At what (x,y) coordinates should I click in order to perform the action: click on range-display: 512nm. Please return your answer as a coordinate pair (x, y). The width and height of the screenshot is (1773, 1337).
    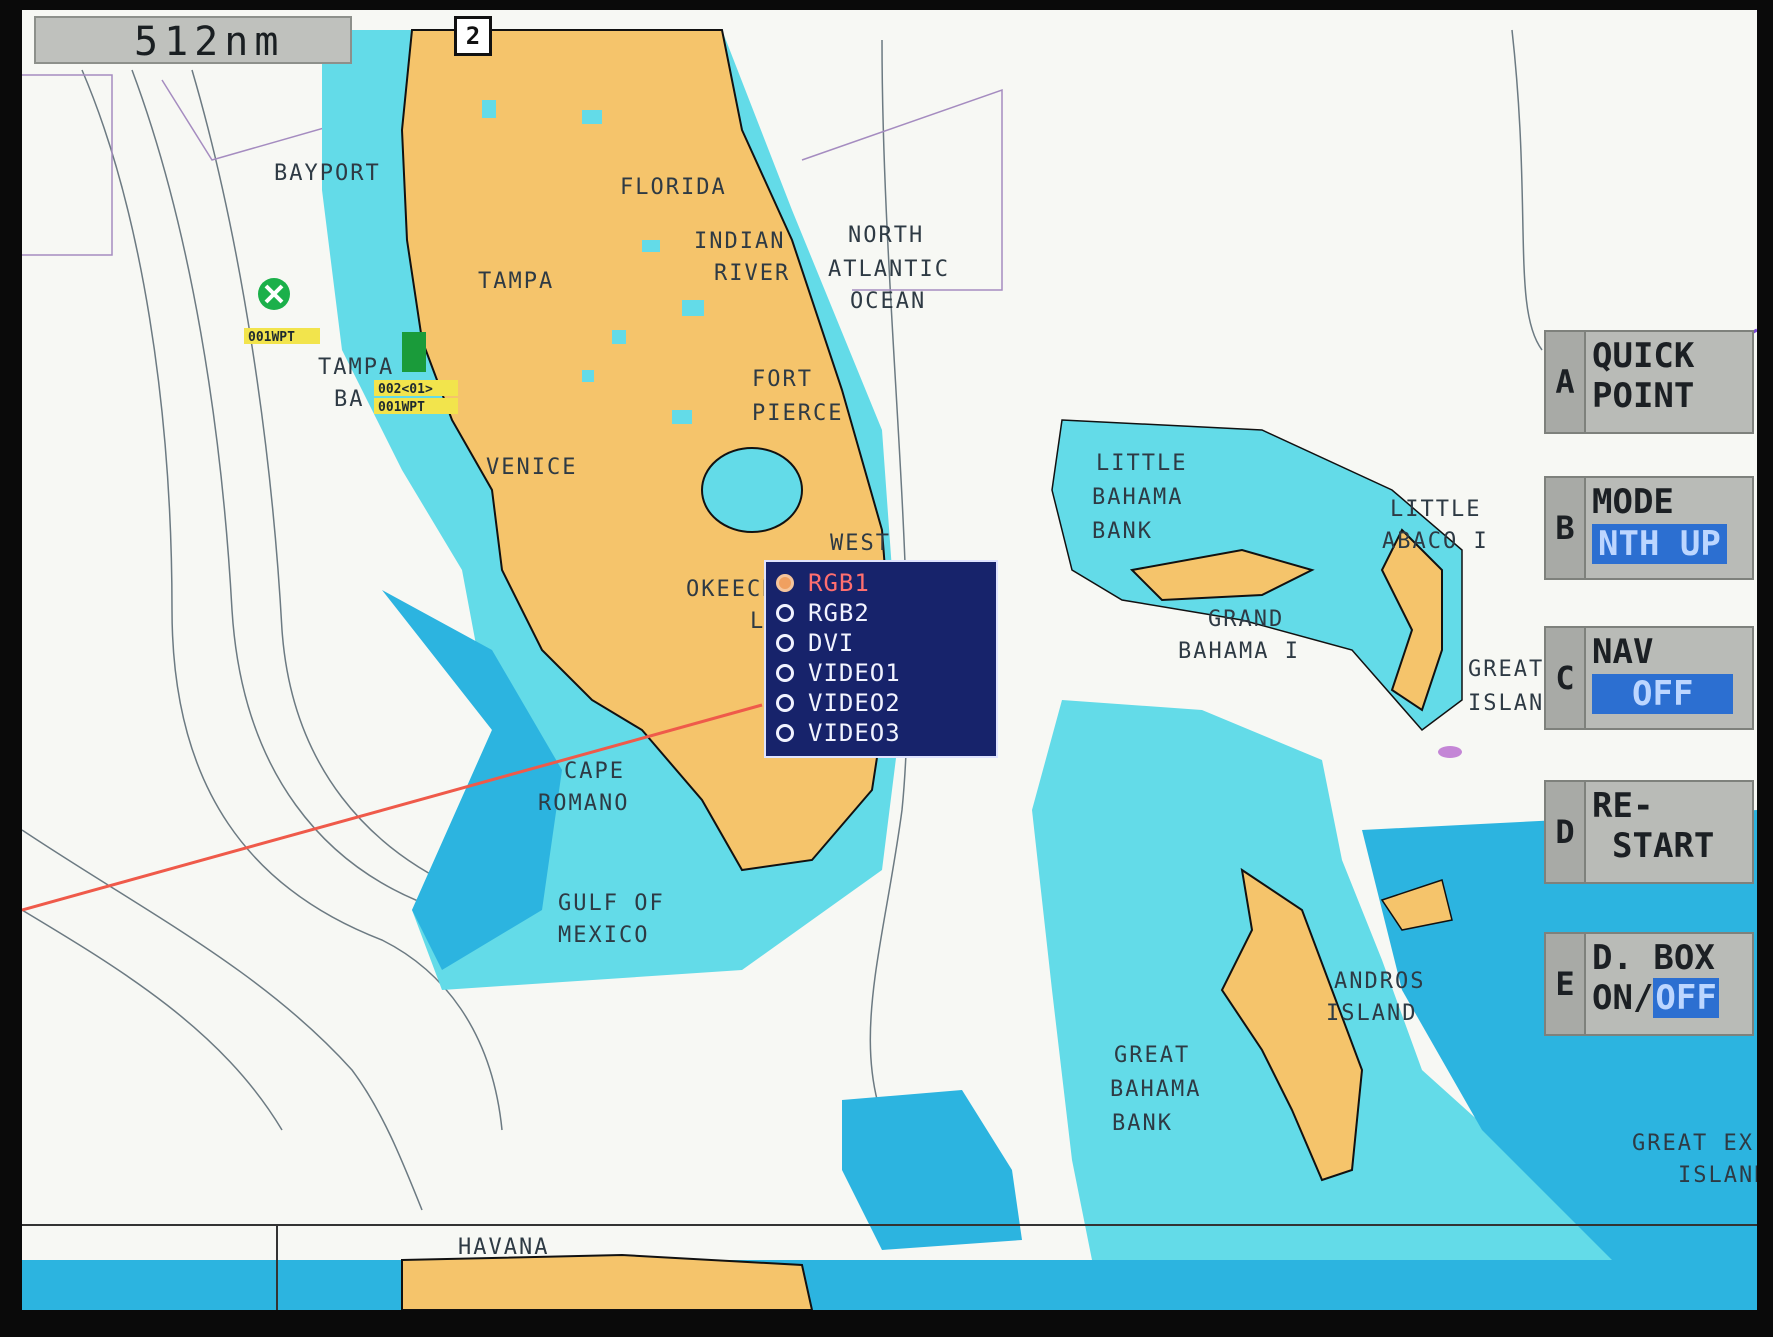
    Looking at the image, I should click on (193, 40).